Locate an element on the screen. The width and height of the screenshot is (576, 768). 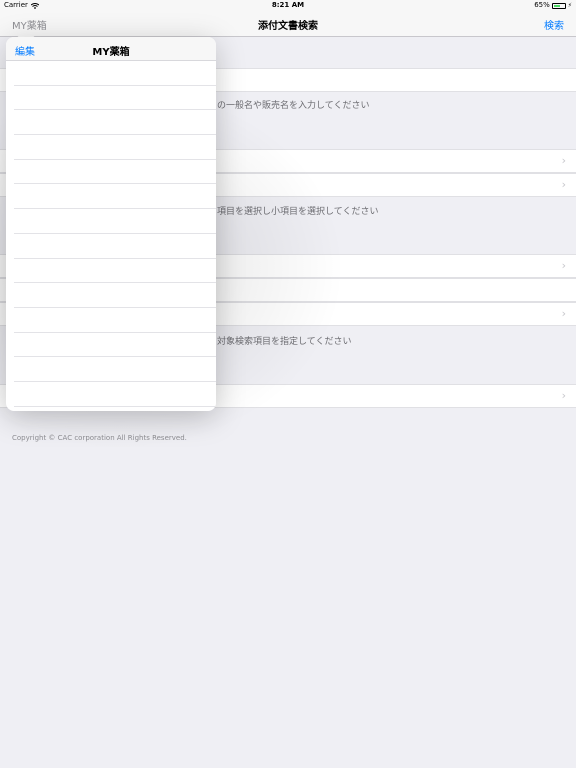
battery-icon is located at coordinates (558, 5).